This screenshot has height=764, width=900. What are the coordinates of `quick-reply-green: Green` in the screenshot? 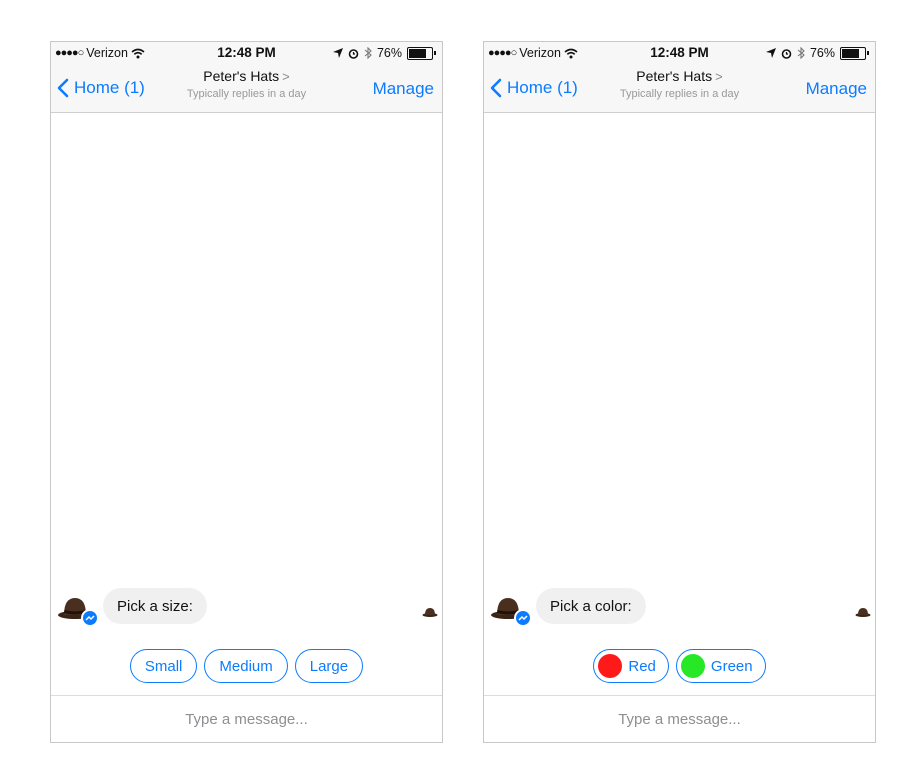 It's located at (720, 666).